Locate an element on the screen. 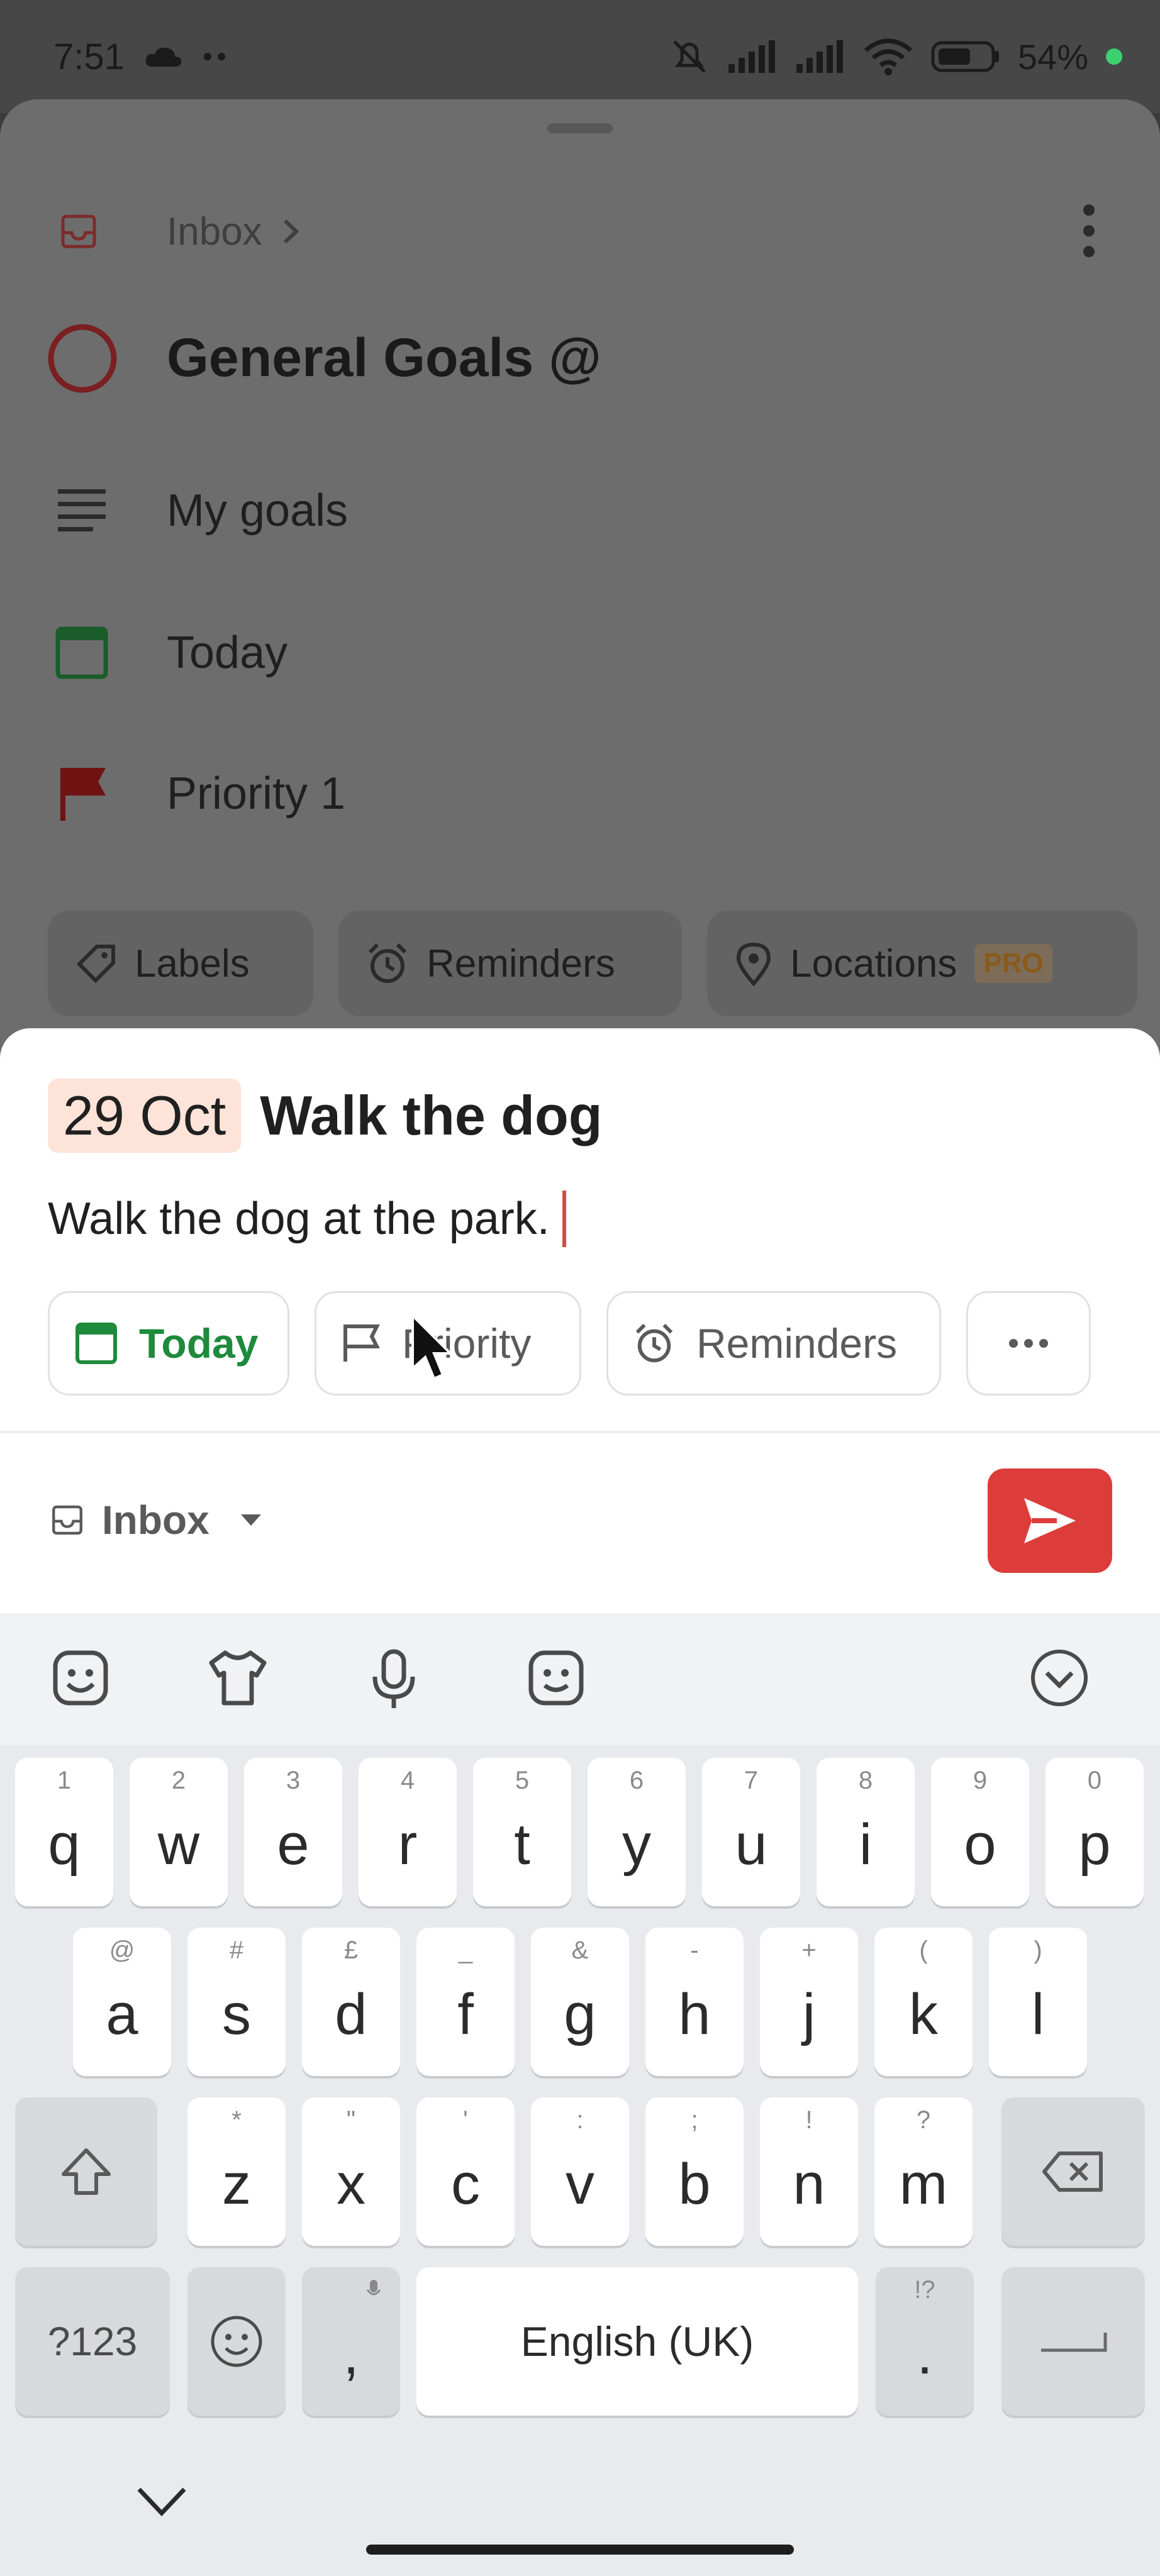  keyboard-toolbar is located at coordinates (580, 1679).